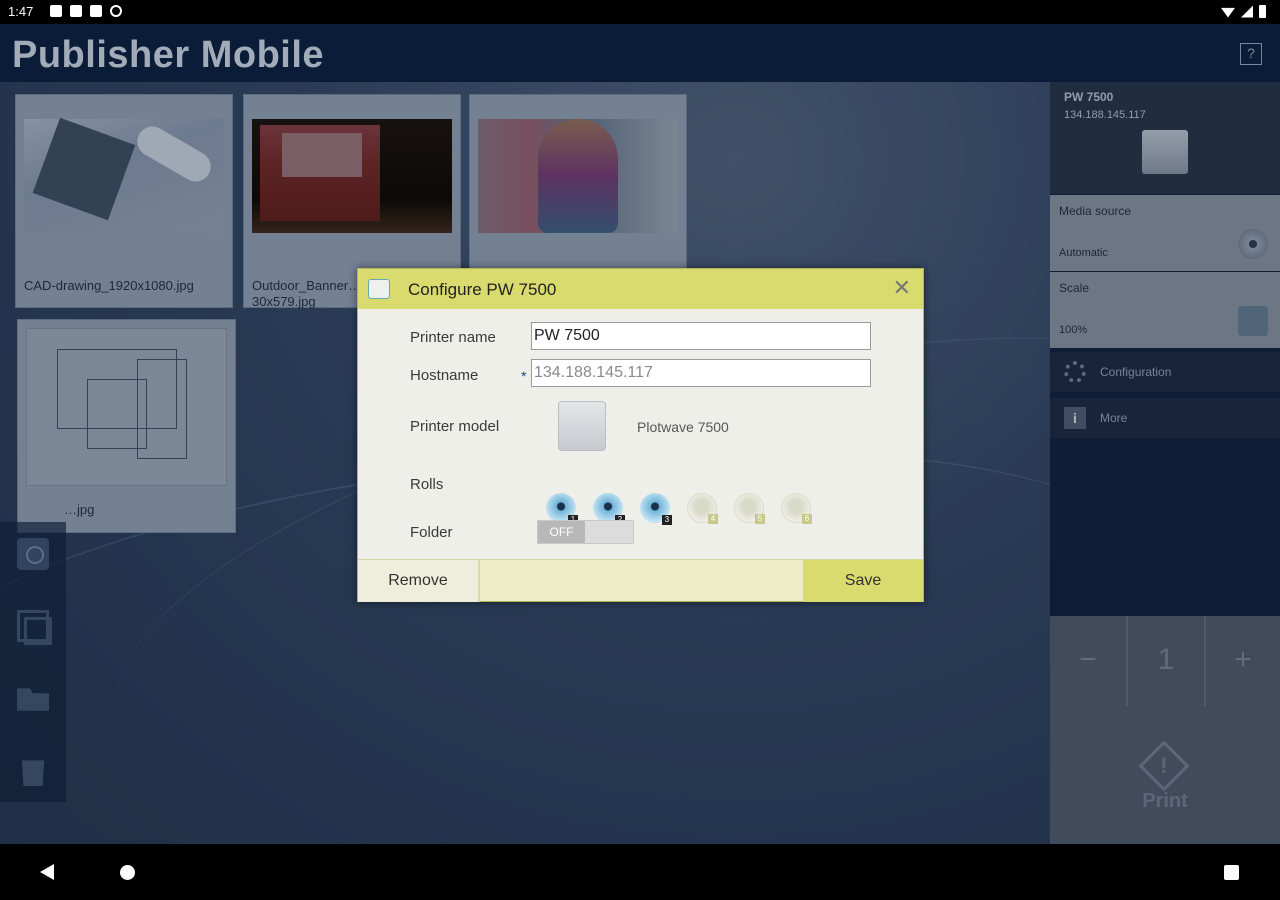  What do you see at coordinates (127, 872) in the screenshot?
I see `home-icon` at bounding box center [127, 872].